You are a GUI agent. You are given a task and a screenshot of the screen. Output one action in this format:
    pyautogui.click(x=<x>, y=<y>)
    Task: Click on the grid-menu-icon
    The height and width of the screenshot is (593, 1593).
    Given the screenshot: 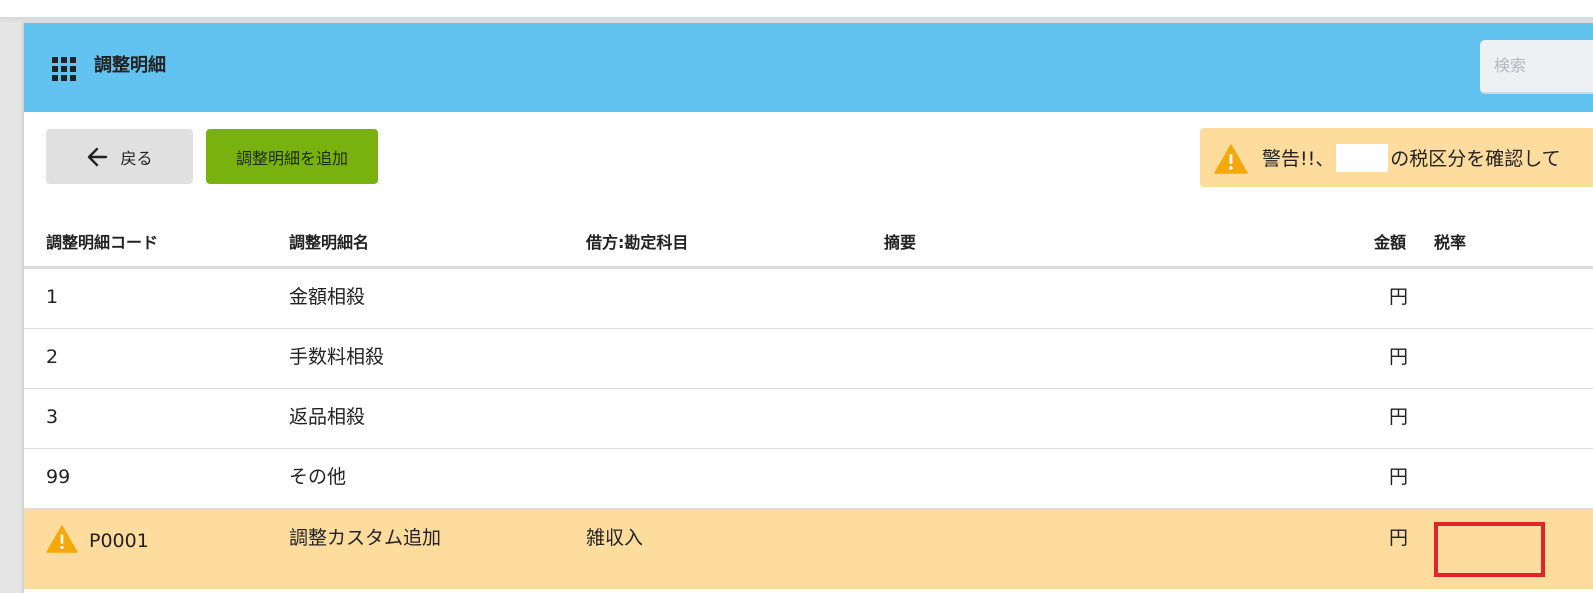 What is the action you would take?
    pyautogui.click(x=64, y=69)
    